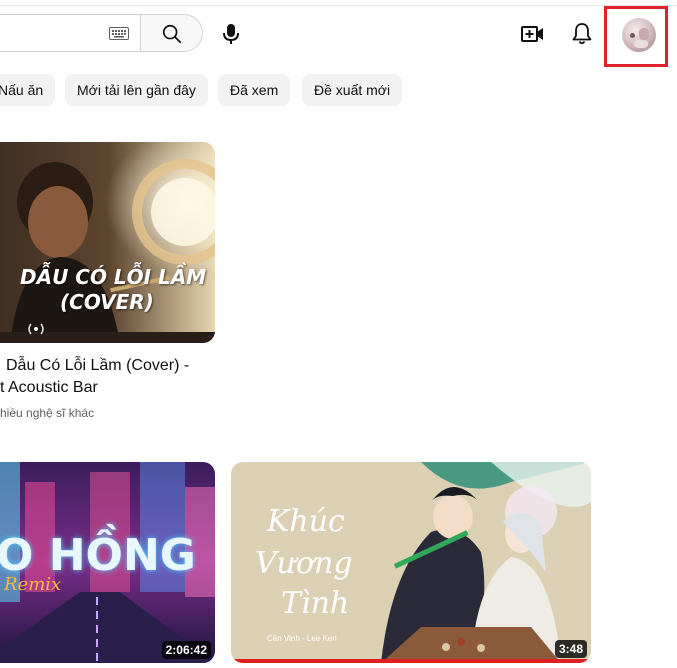 The image size is (677, 668). I want to click on chip-da-xem: Đã xem, so click(254, 90).